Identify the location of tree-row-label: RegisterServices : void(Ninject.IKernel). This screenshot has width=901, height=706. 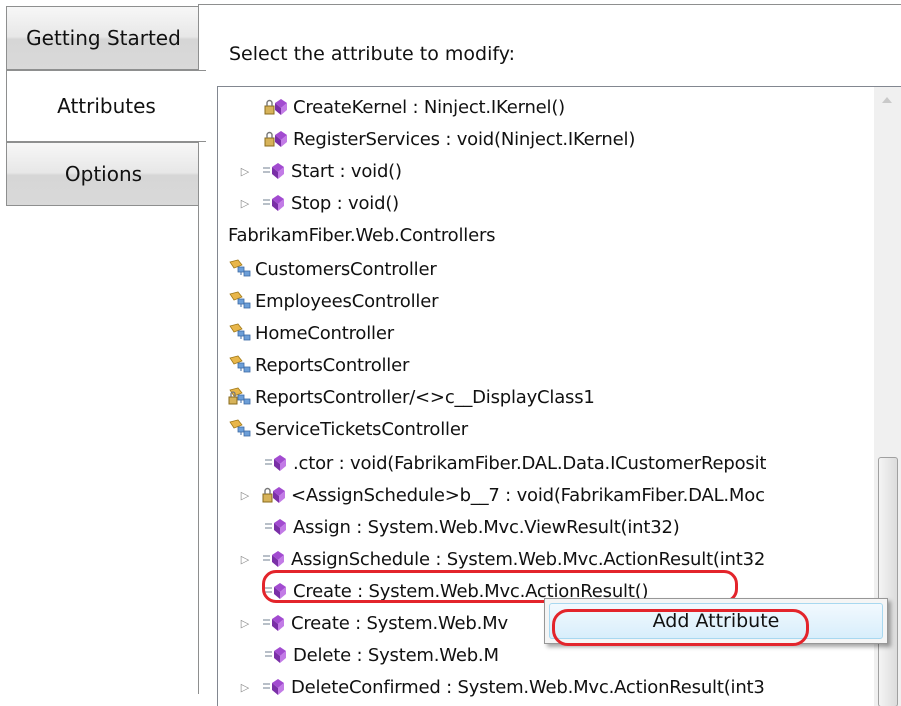
(464, 139).